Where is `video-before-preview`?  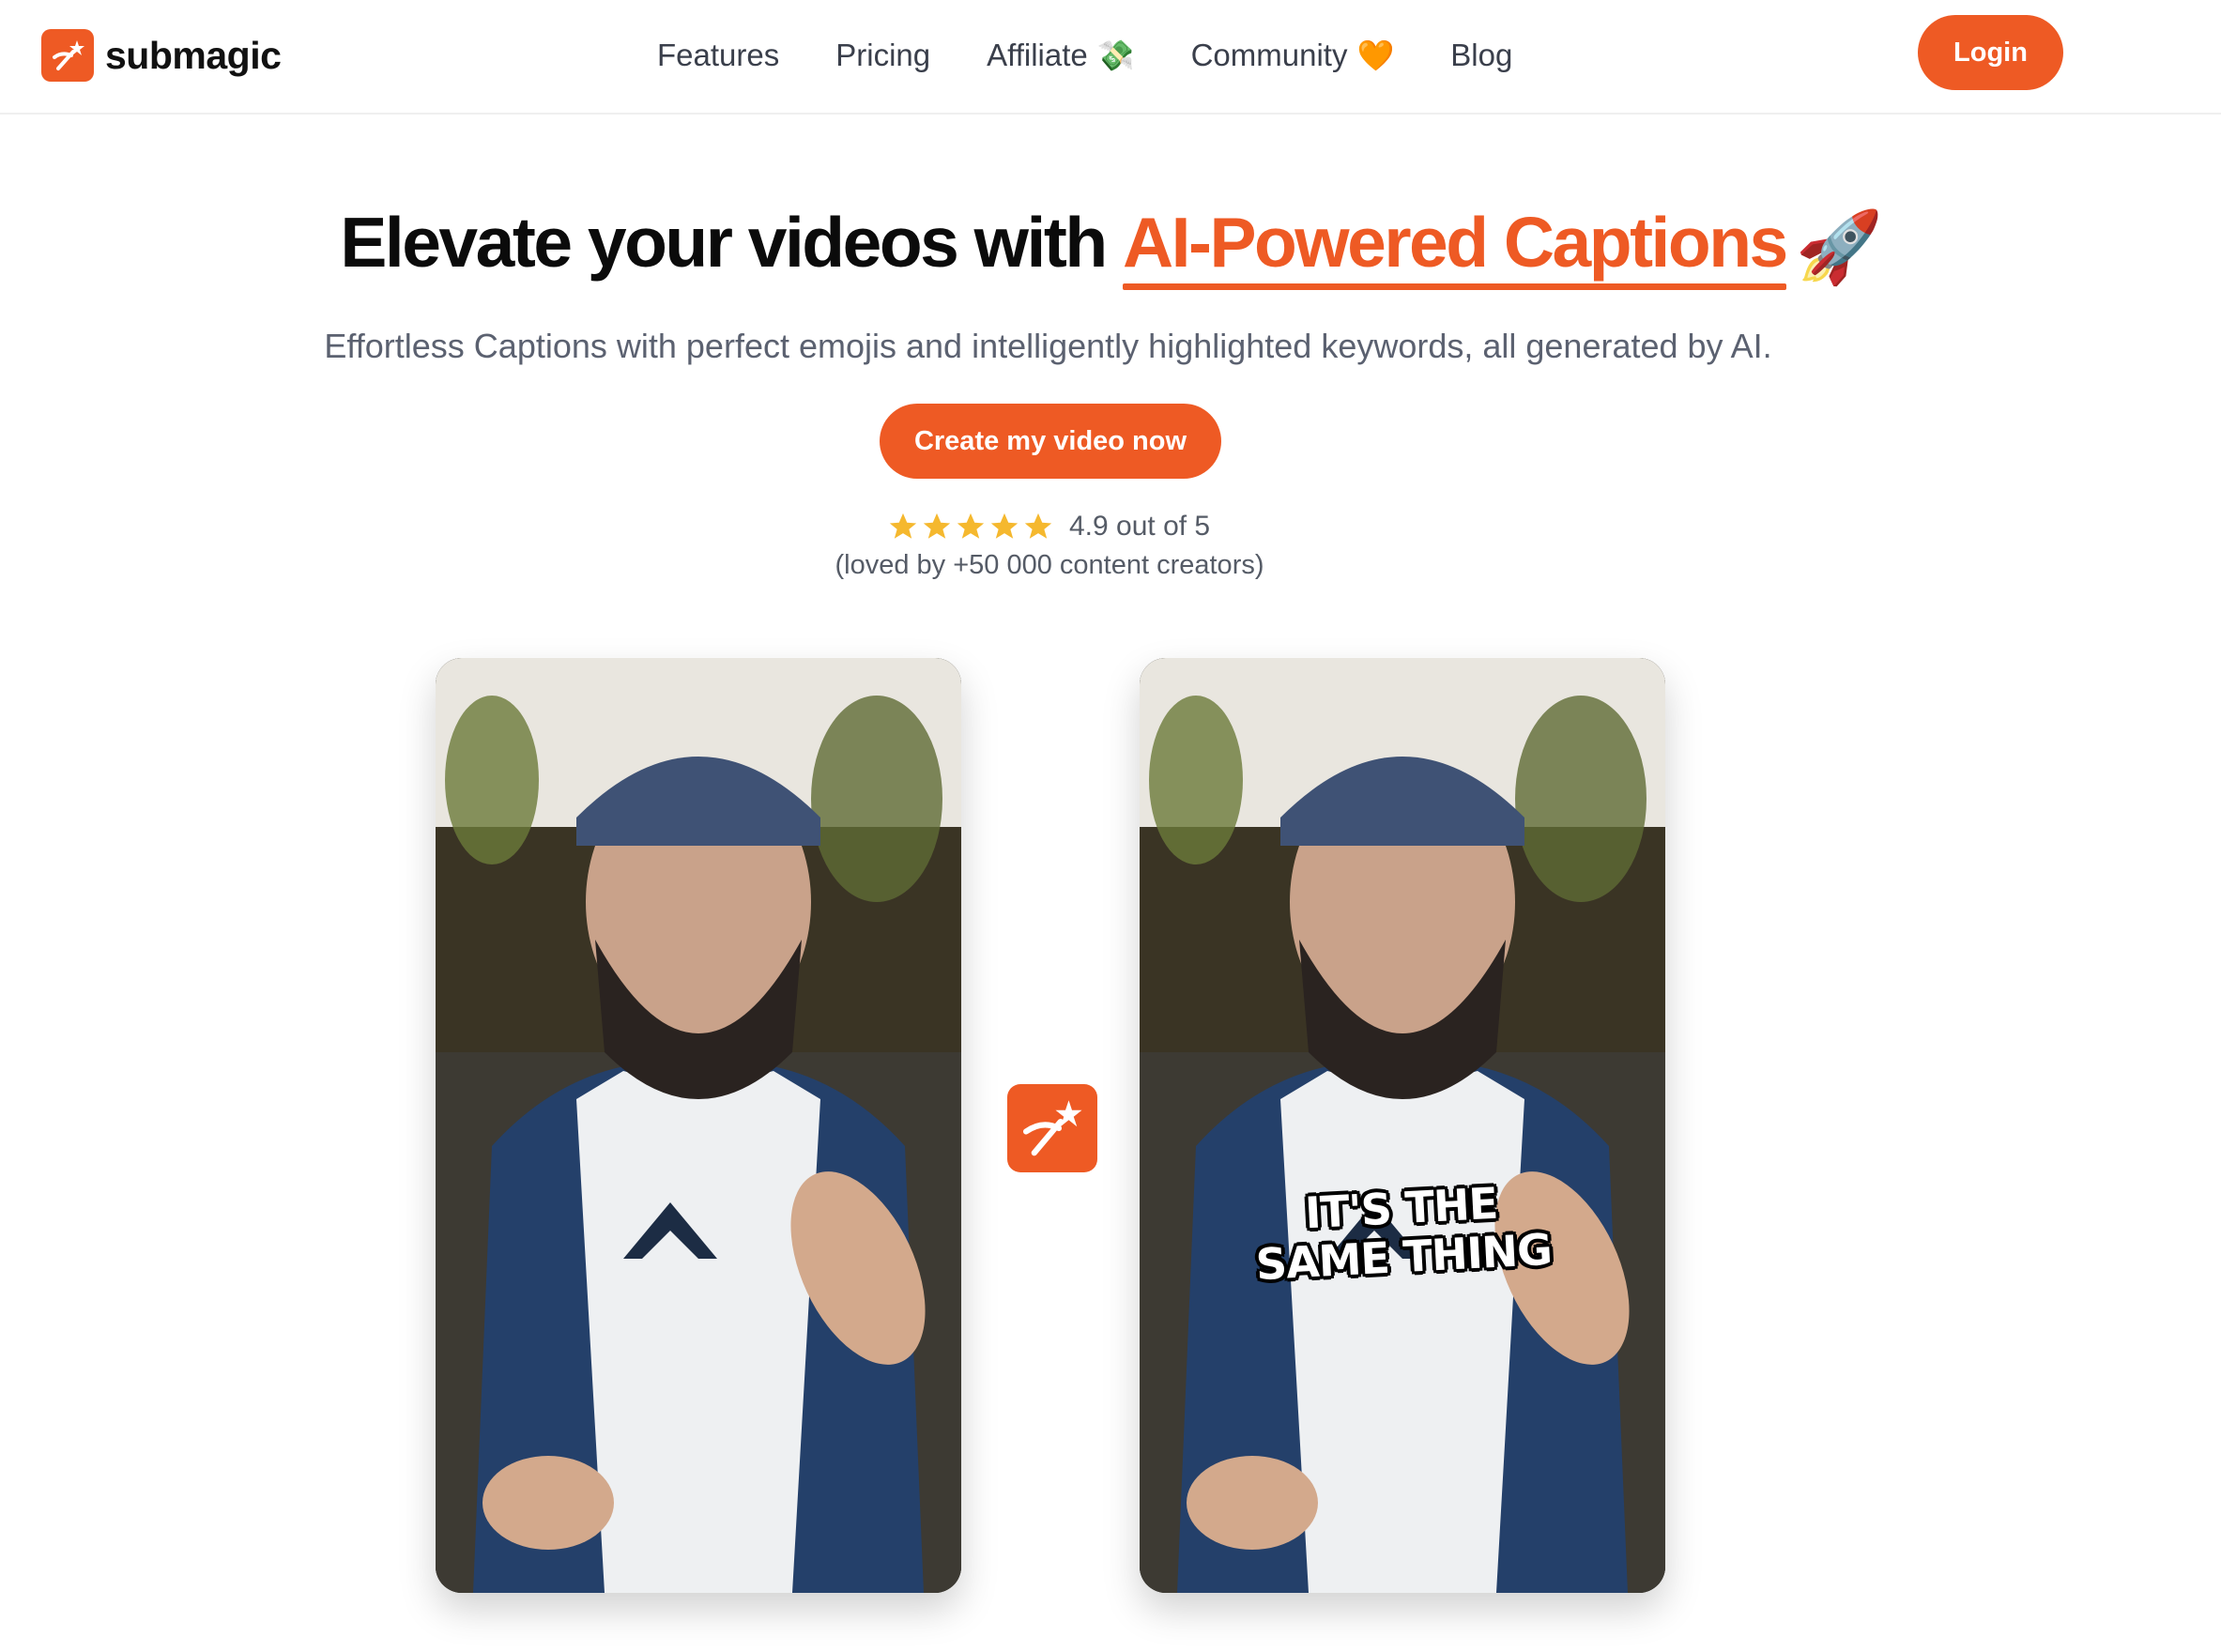
video-before-preview is located at coordinates (698, 1125).